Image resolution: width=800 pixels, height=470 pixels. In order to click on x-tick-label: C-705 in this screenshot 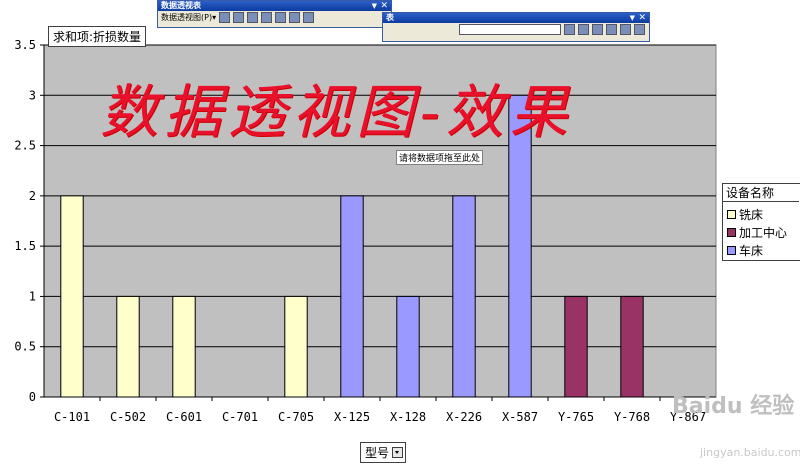, I will do `click(296, 417)`.